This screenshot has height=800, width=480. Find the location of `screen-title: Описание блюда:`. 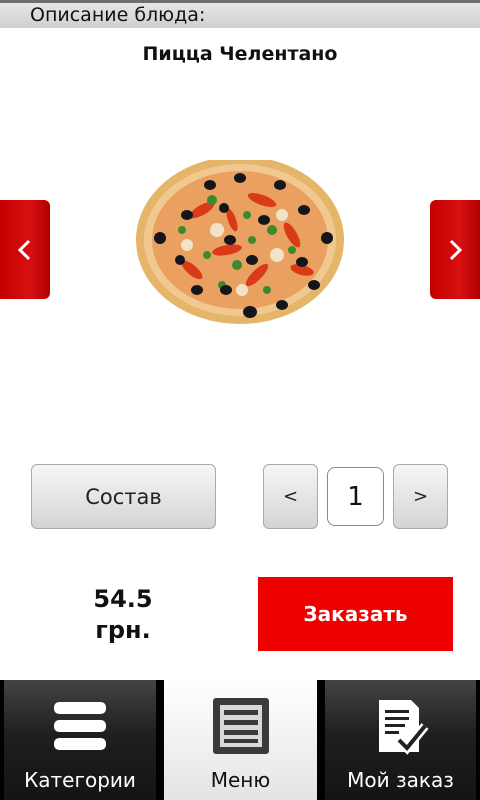

screen-title: Описание блюда: is located at coordinates (240, 14).